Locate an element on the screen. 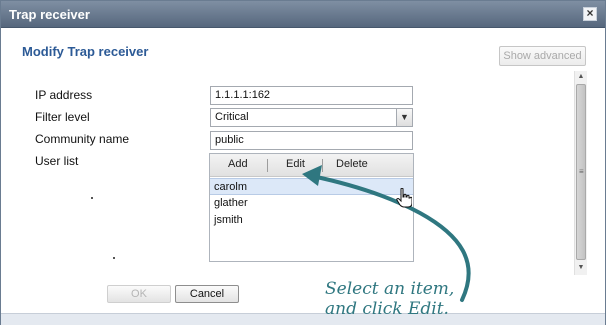  title-bar: Trap receiver × is located at coordinates (303, 14).